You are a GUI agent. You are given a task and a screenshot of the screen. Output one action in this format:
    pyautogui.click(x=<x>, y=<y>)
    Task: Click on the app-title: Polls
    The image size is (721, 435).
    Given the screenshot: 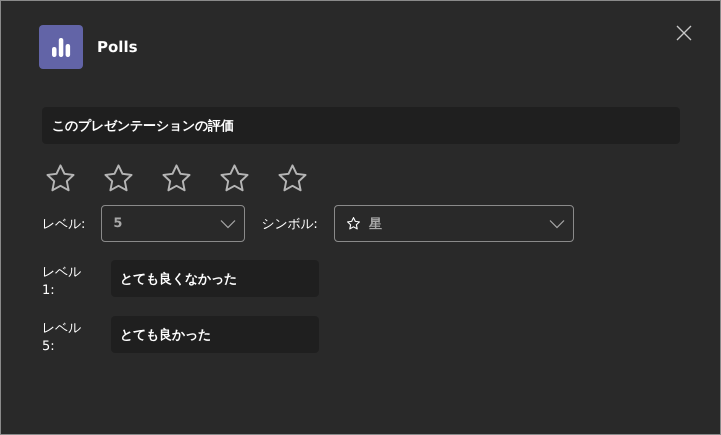 What is the action you would take?
    pyautogui.click(x=117, y=47)
    